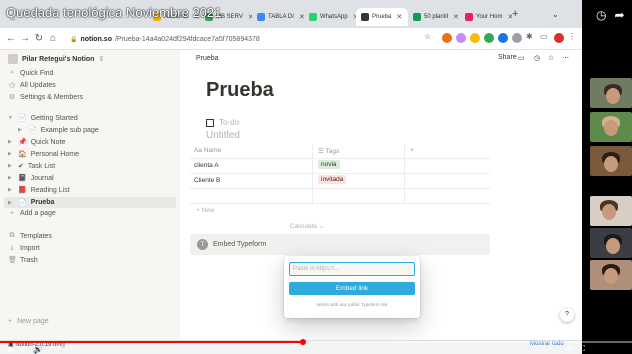  Describe the element at coordinates (23, 349) in the screenshot. I see `next-icon: ⏭` at that location.